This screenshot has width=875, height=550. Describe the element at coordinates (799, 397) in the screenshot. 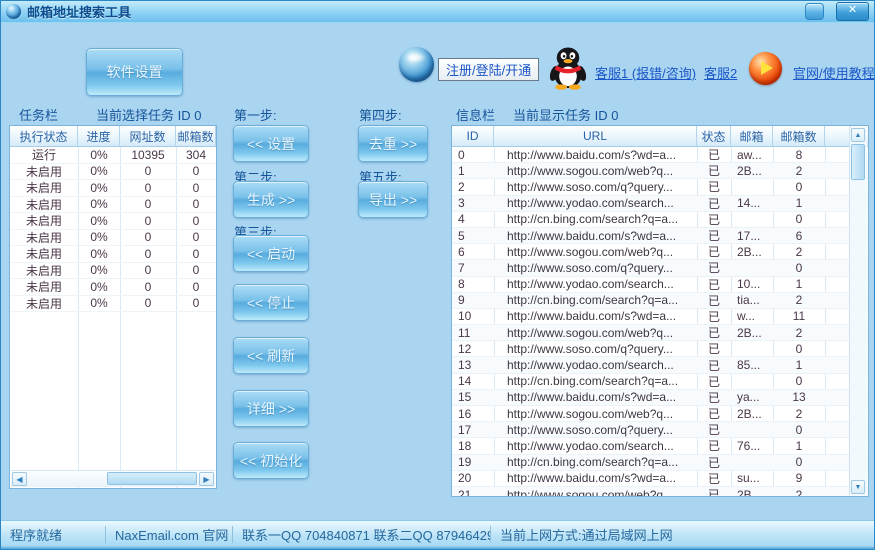

I see `cell: 13` at that location.